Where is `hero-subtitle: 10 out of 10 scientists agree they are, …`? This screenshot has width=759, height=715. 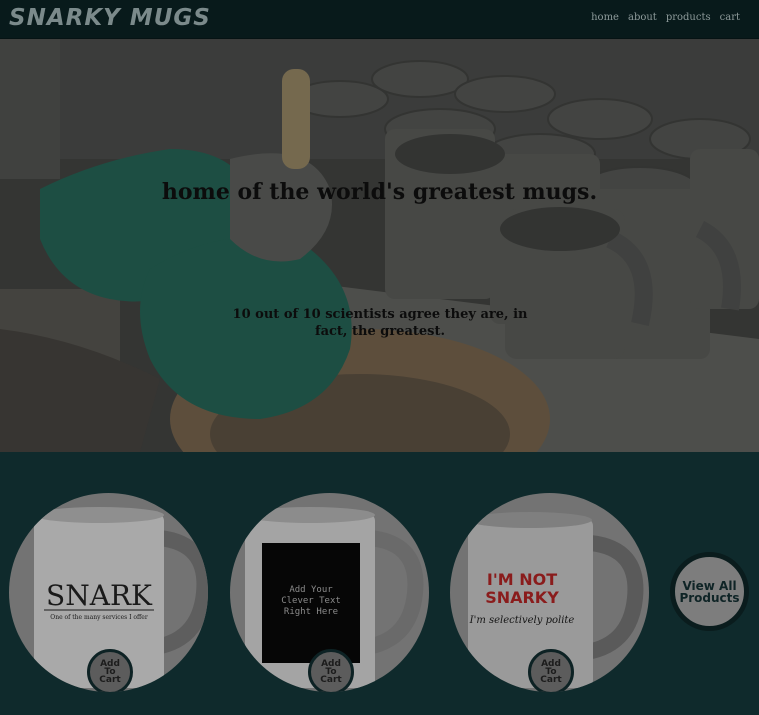
hero-subtitle: 10 out of 10 scientists agree they are, … is located at coordinates (380, 323).